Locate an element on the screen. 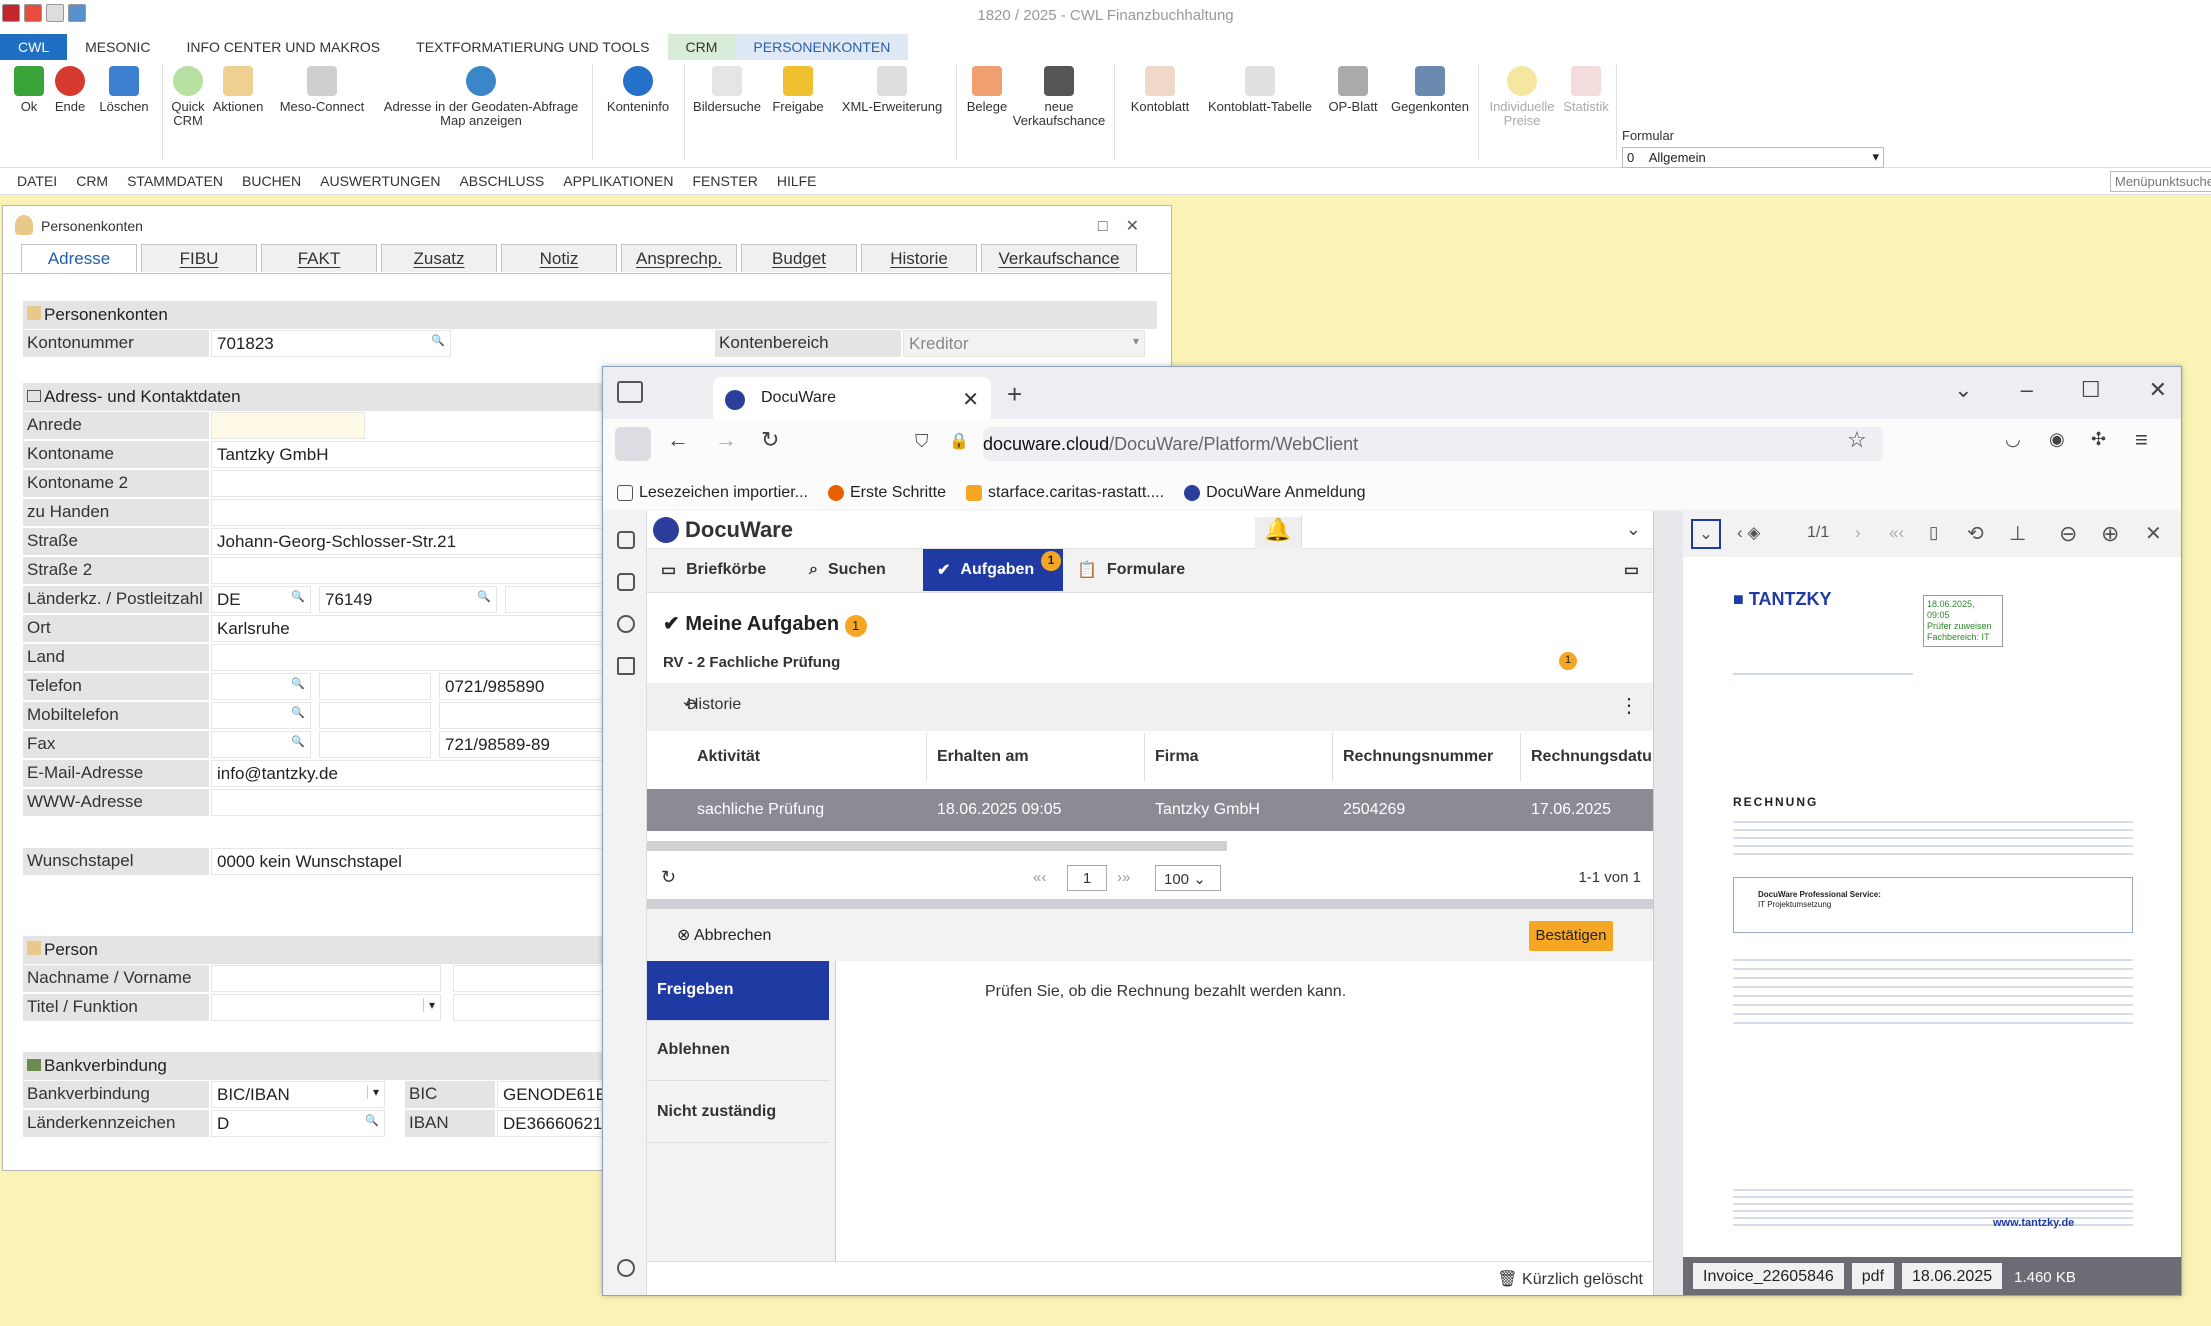 This screenshot has width=2211, height=1326. iban-field: DE366606213 is located at coordinates (554, 1123).